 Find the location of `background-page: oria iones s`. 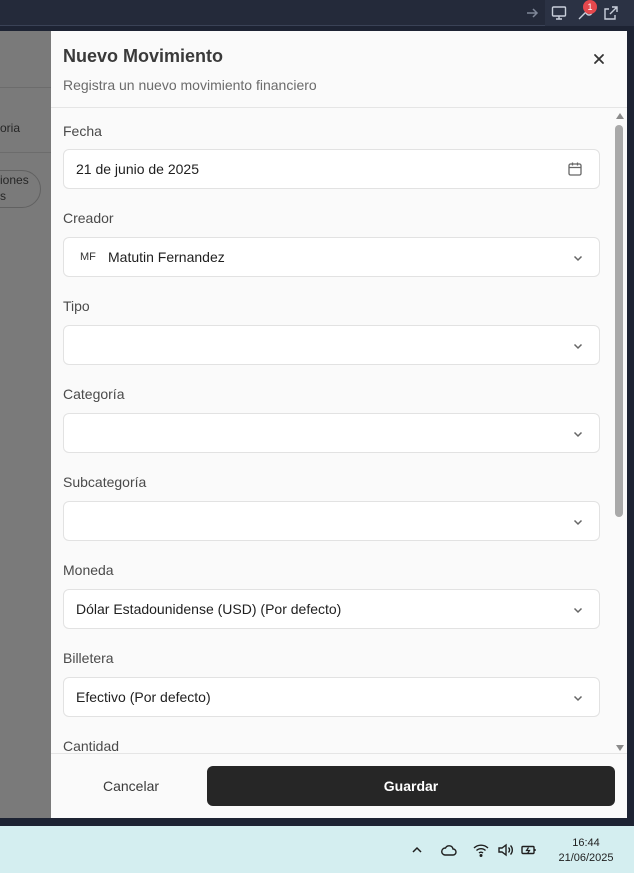

background-page: oria iones s is located at coordinates (25, 424).